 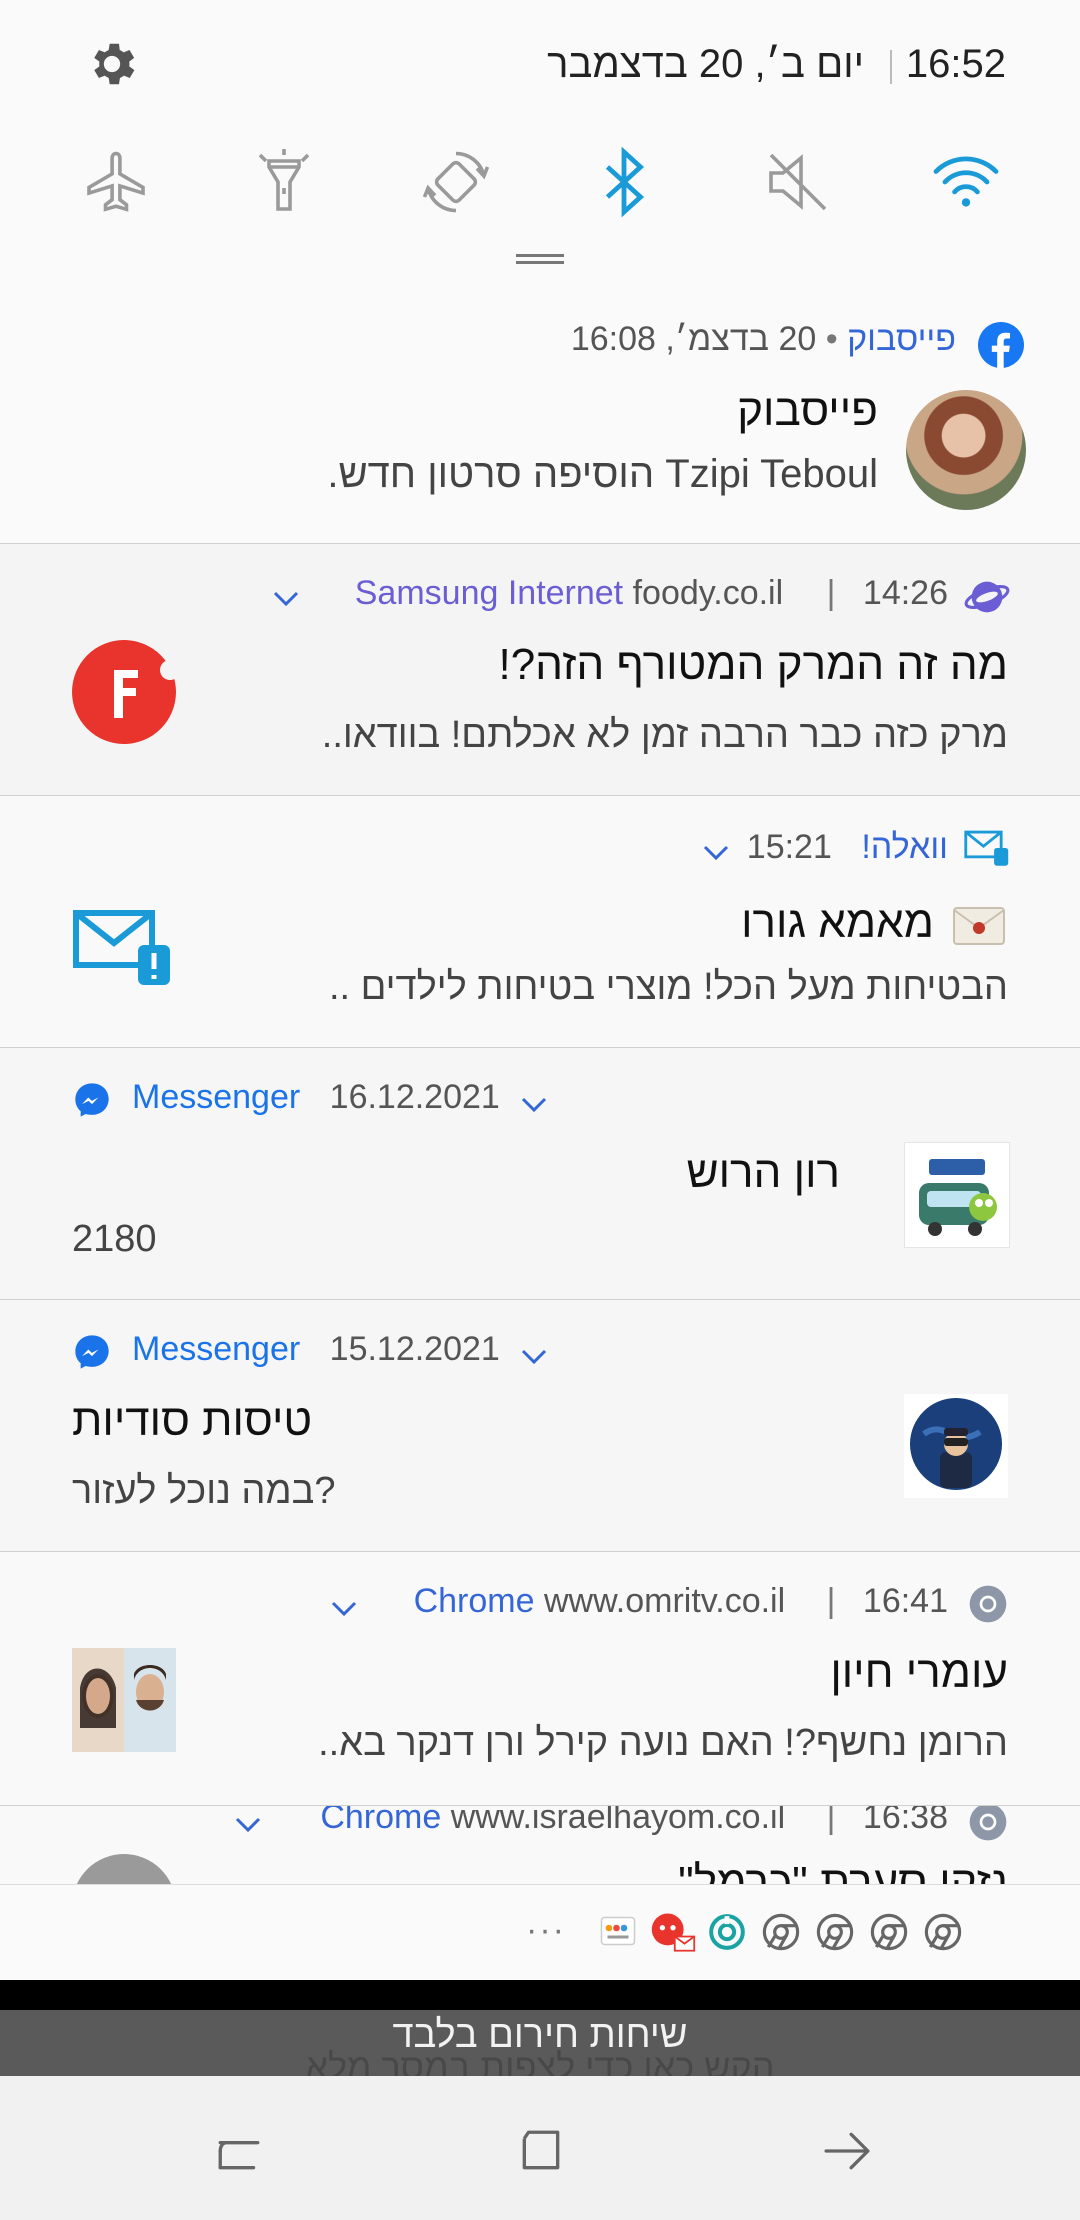 What do you see at coordinates (489, 593) in the screenshot?
I see `app-name: Samsung Internet` at bounding box center [489, 593].